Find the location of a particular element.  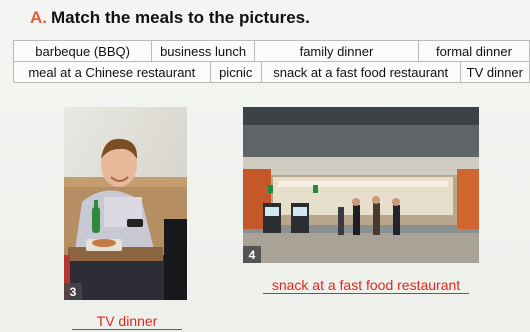

exercise-letter: A. is located at coordinates (38, 17).